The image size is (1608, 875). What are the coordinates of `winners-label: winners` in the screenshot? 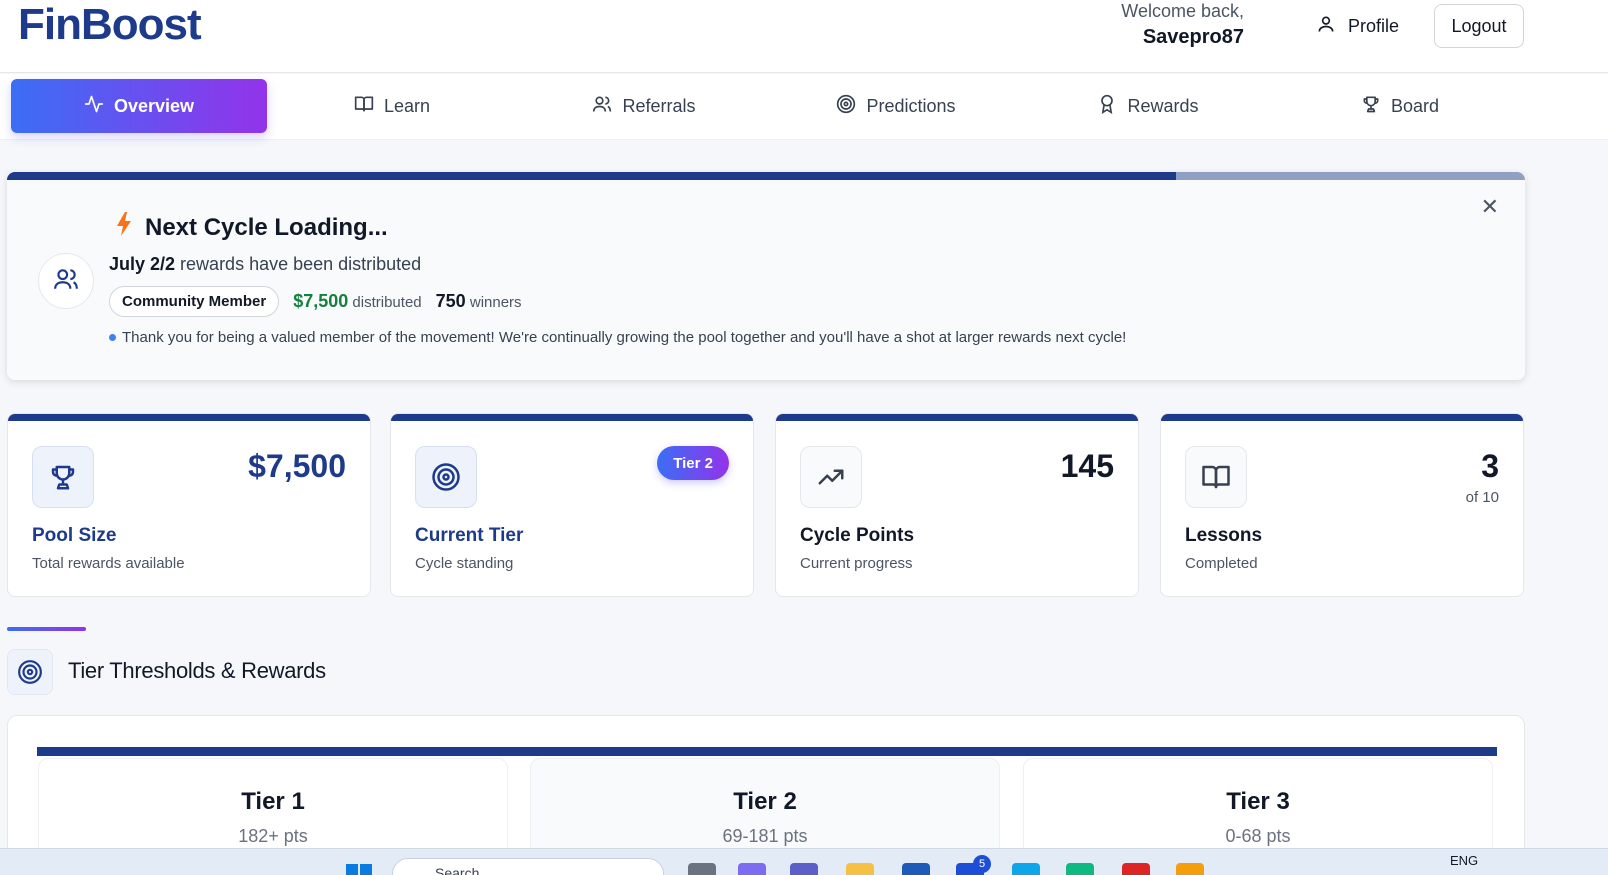 It's located at (495, 302).